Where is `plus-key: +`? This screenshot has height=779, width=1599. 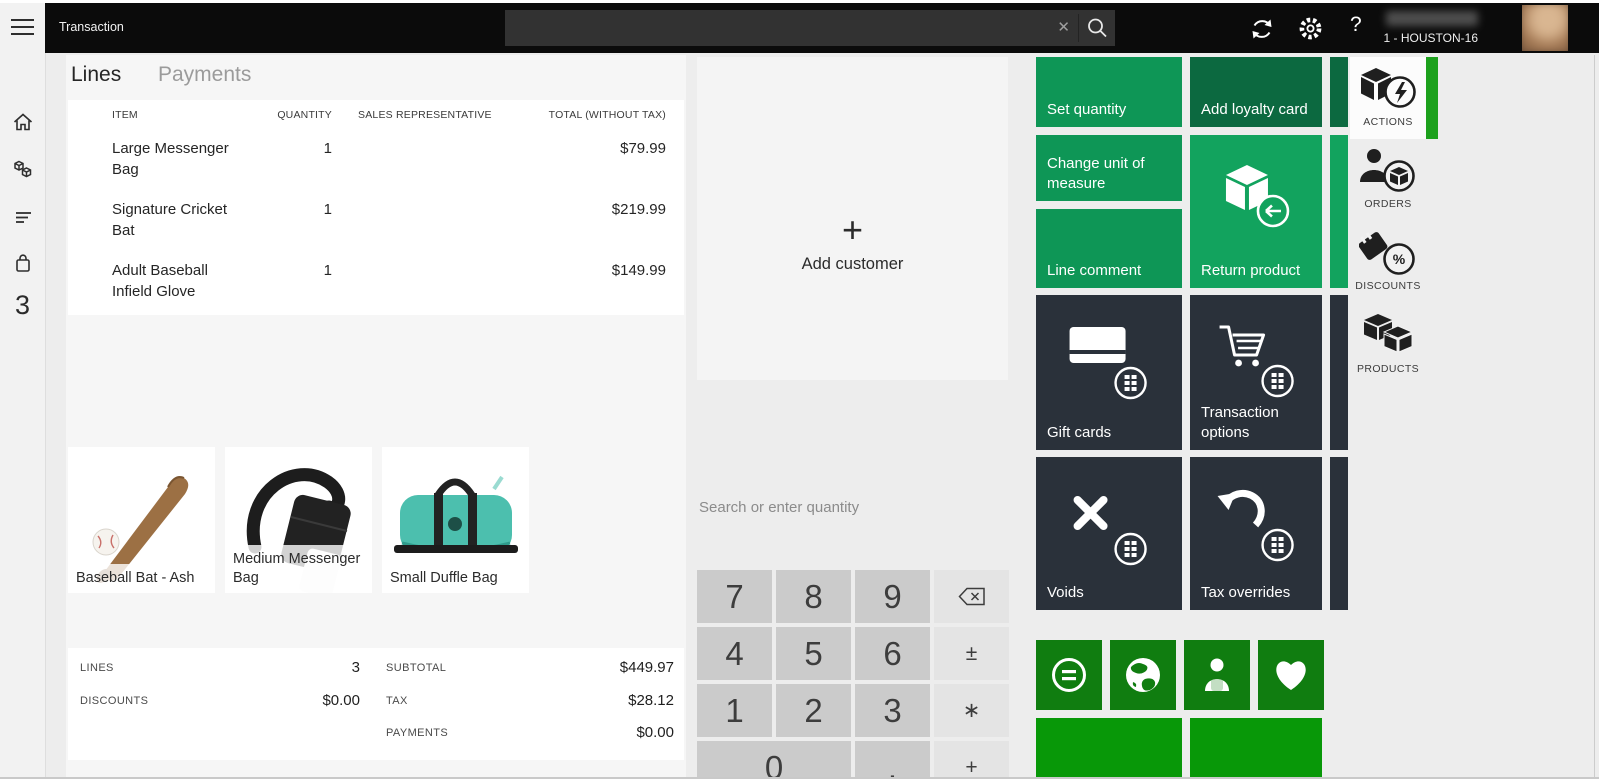
plus-key: + is located at coordinates (971, 760).